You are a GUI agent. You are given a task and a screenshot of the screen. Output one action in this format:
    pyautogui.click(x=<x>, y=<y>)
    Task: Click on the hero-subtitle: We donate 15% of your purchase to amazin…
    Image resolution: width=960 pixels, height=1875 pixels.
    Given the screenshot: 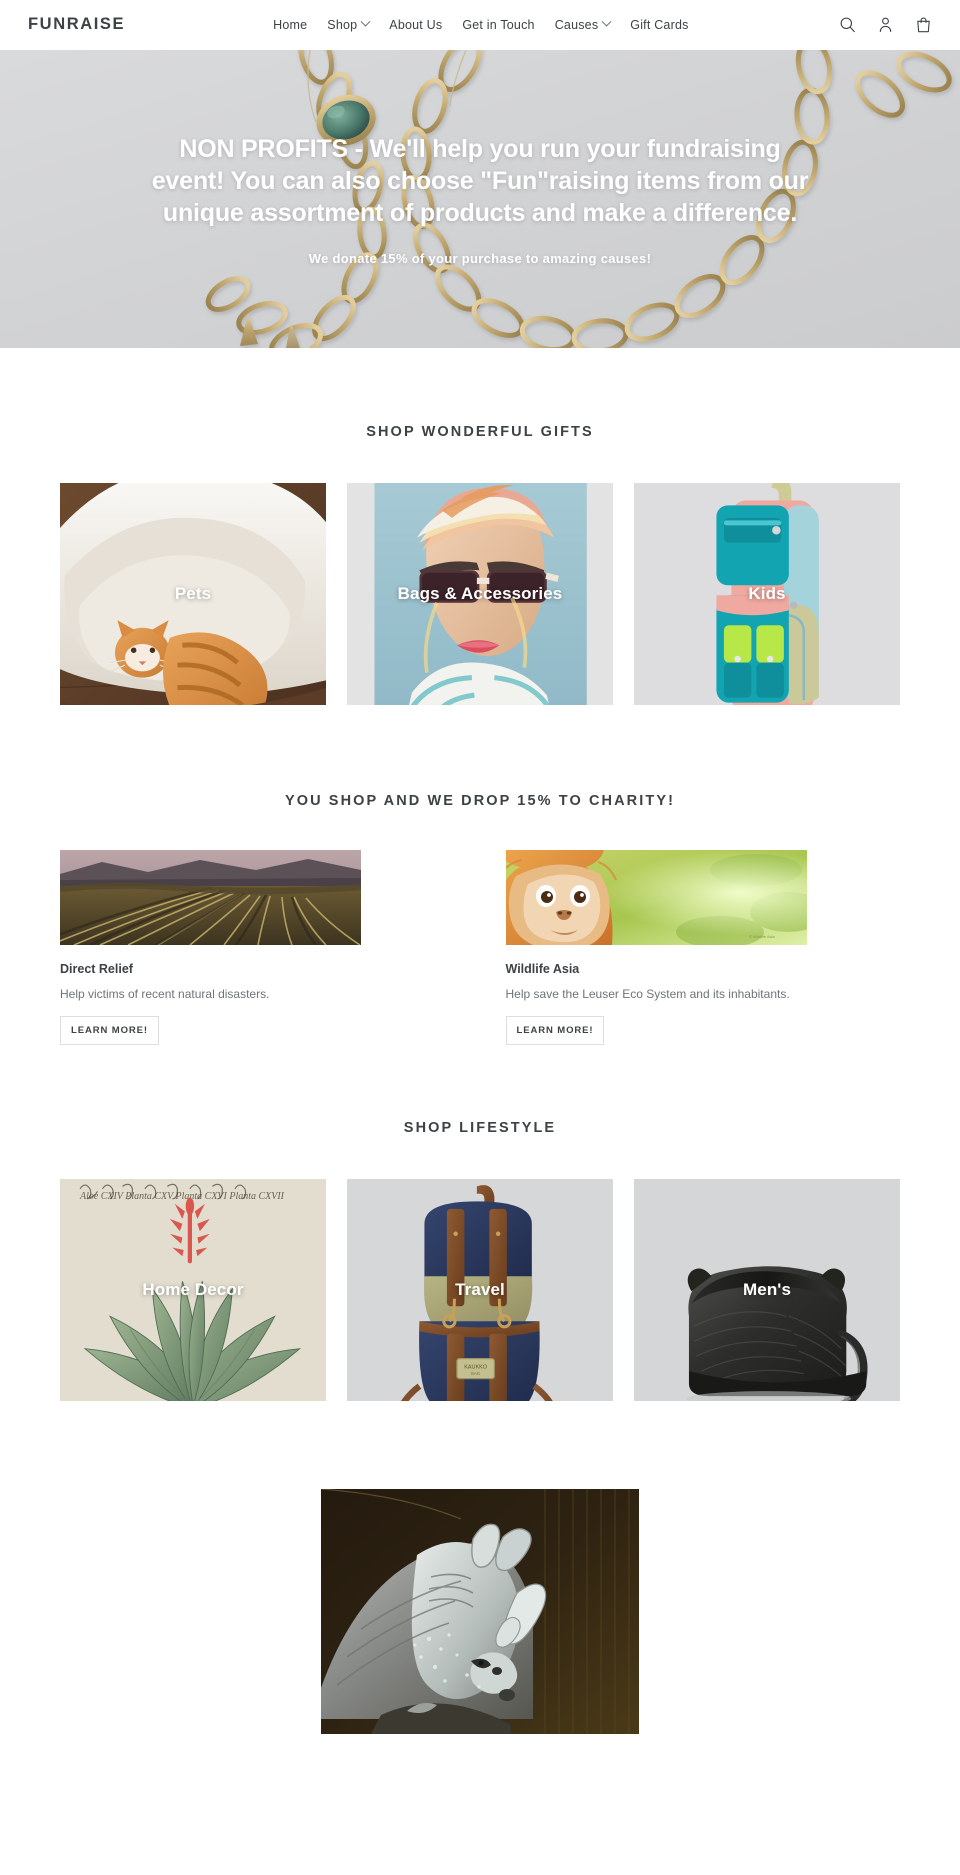 What is the action you would take?
    pyautogui.click(x=480, y=258)
    